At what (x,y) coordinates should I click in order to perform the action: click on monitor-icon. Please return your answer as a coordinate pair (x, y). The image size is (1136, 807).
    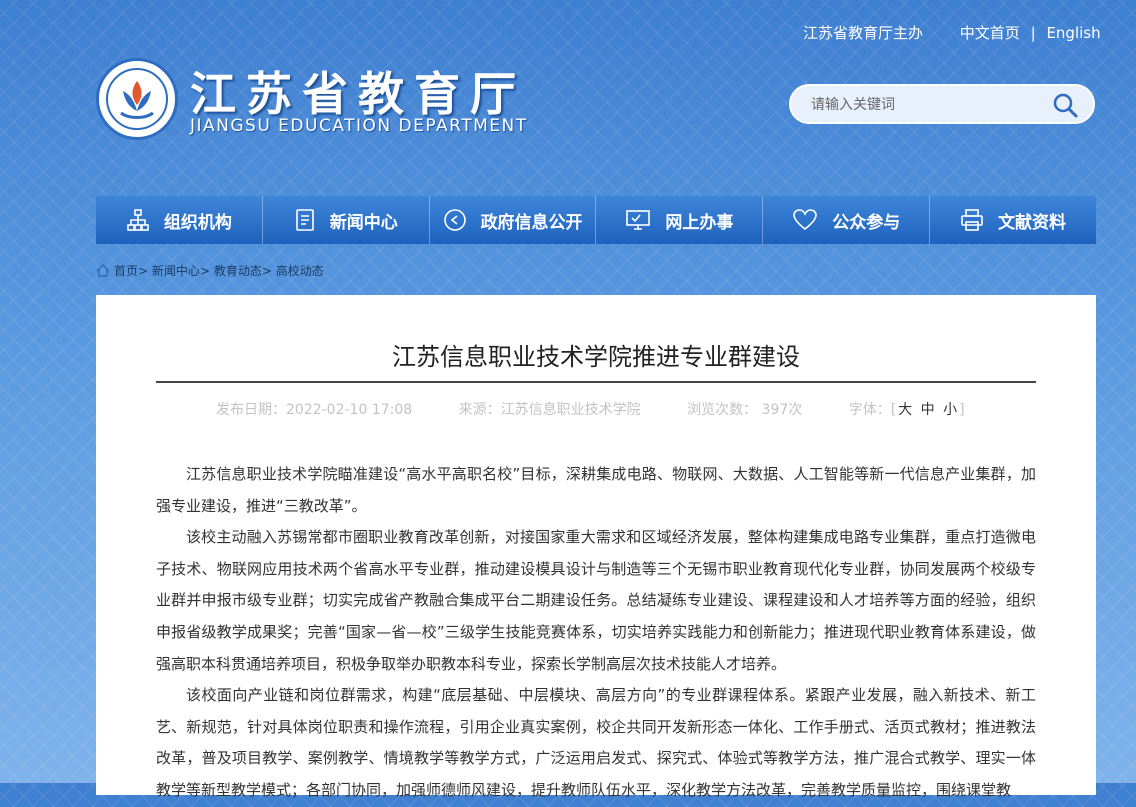
    Looking at the image, I should click on (638, 220).